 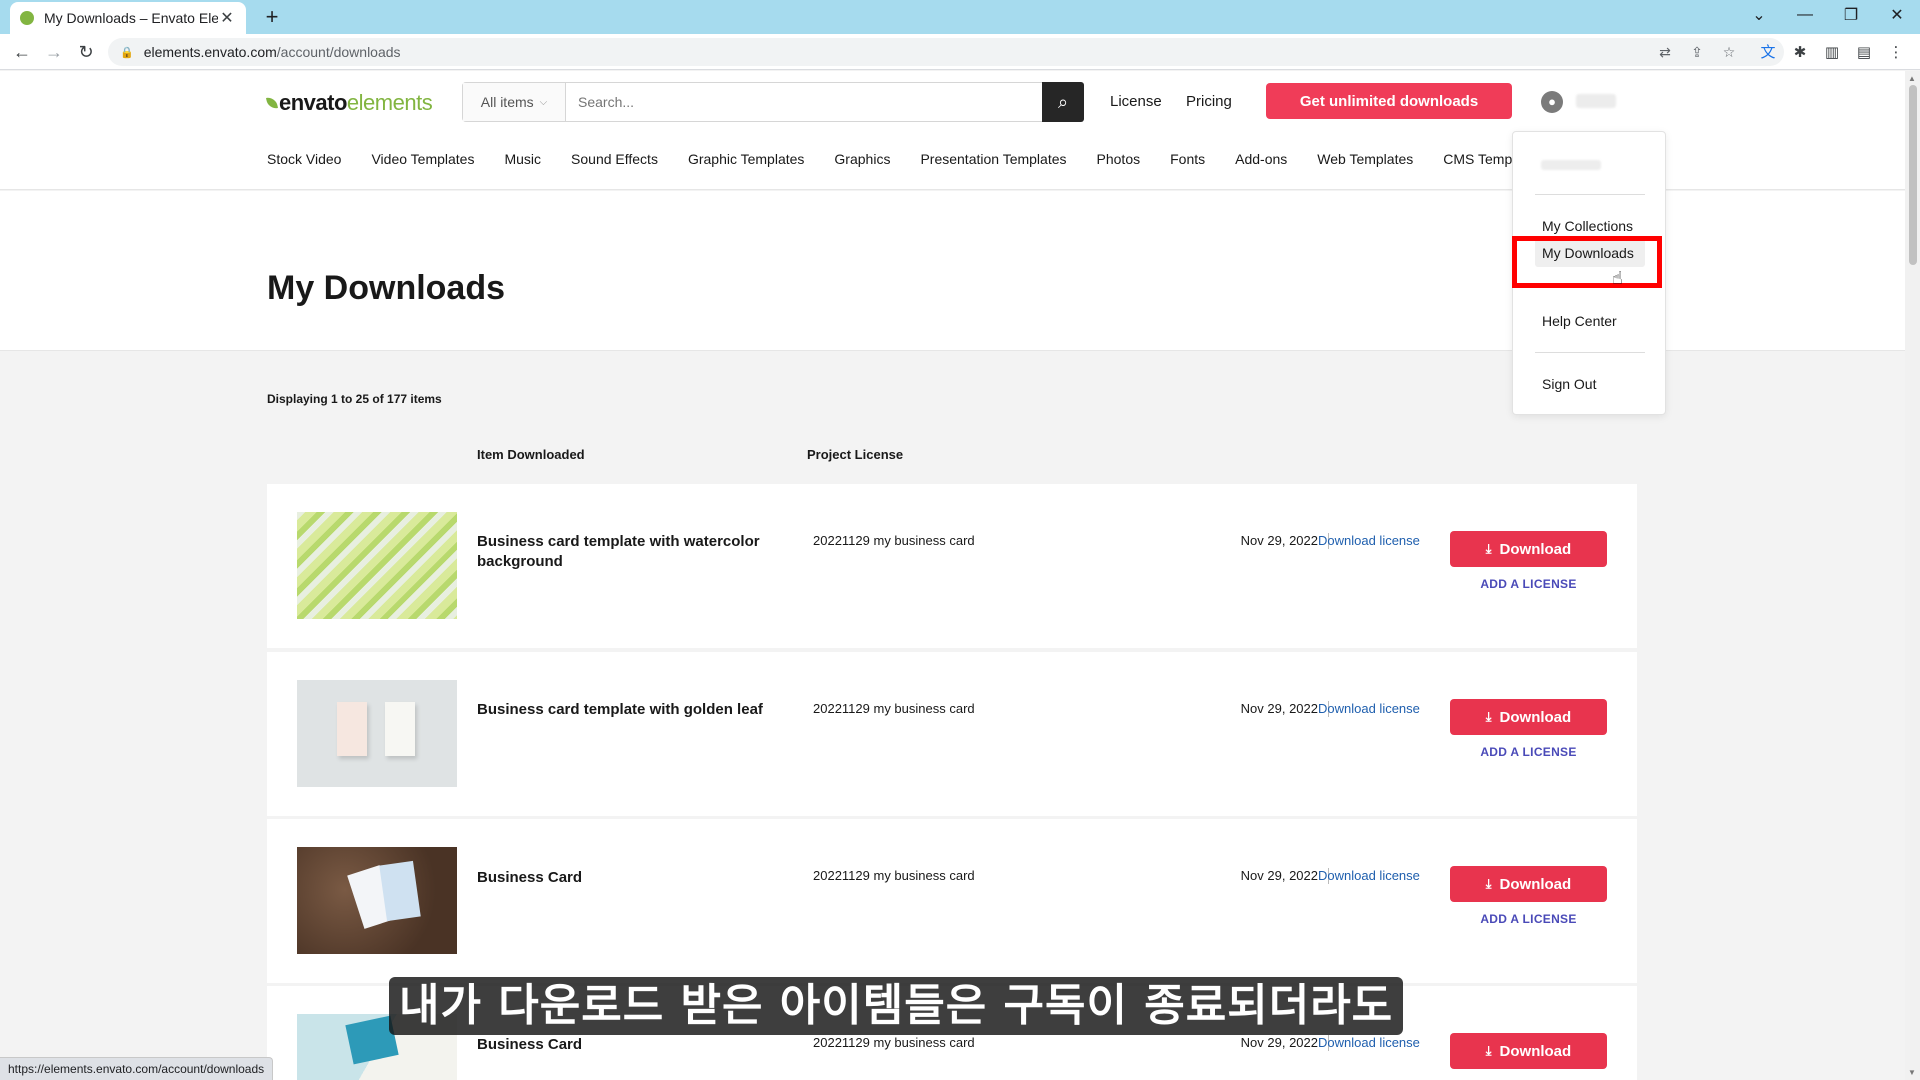 I want to click on translate-icon: ⇄, so click(x=1665, y=52).